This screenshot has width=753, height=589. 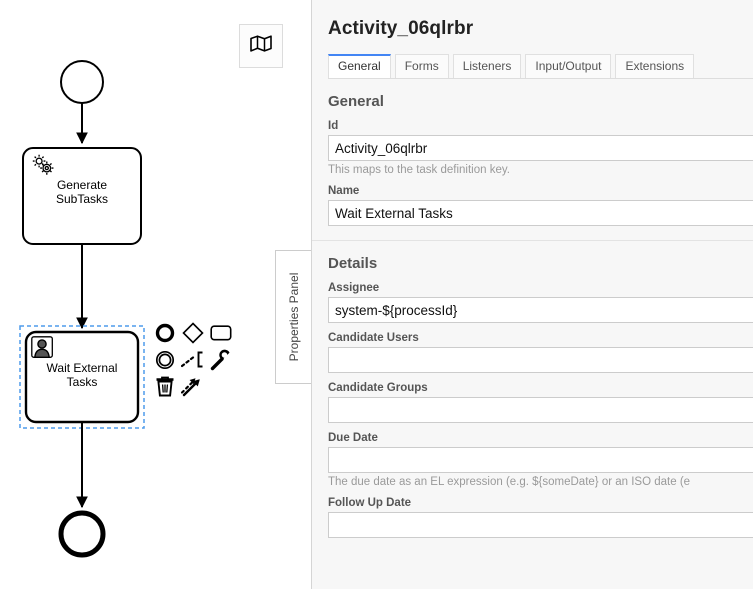 I want to click on append-text-annotation-button, so click(x=193, y=362).